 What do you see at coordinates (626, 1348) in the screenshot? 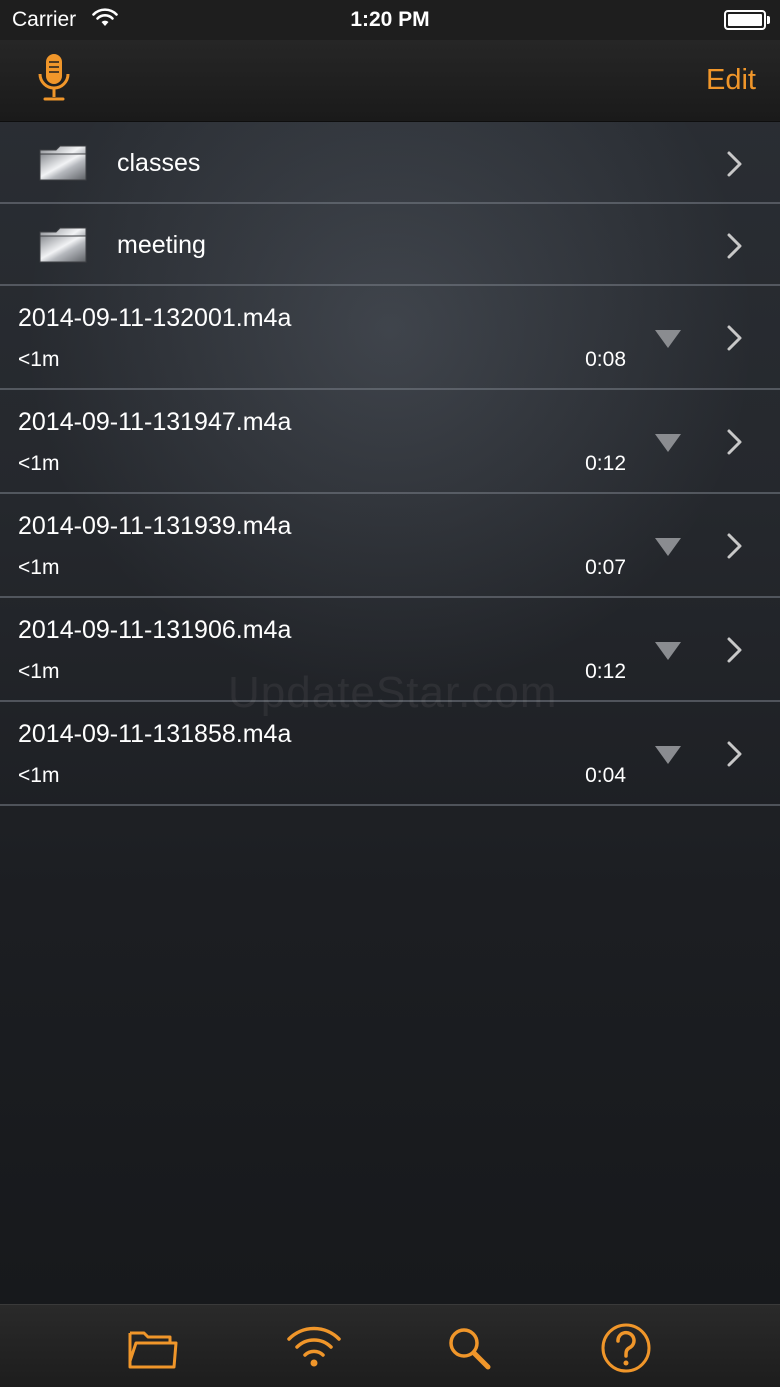
I see `help-icon` at bounding box center [626, 1348].